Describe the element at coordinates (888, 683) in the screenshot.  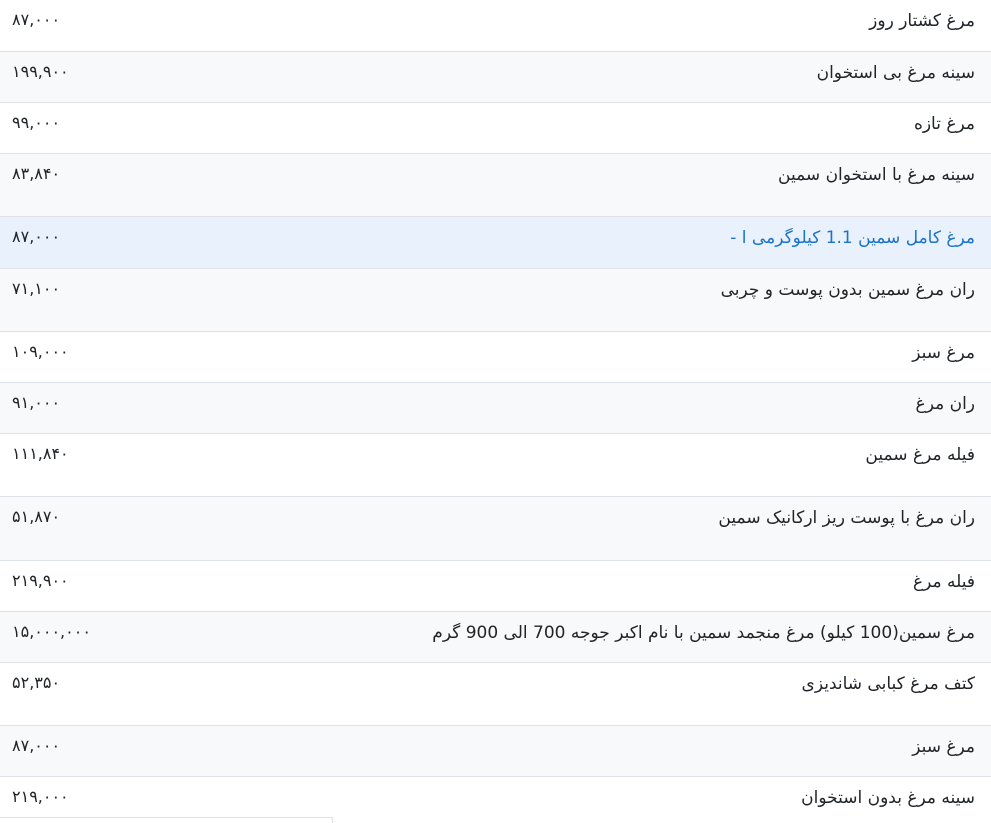
I see `product-name: کتف مرغ کبابی شاندیزی` at that location.